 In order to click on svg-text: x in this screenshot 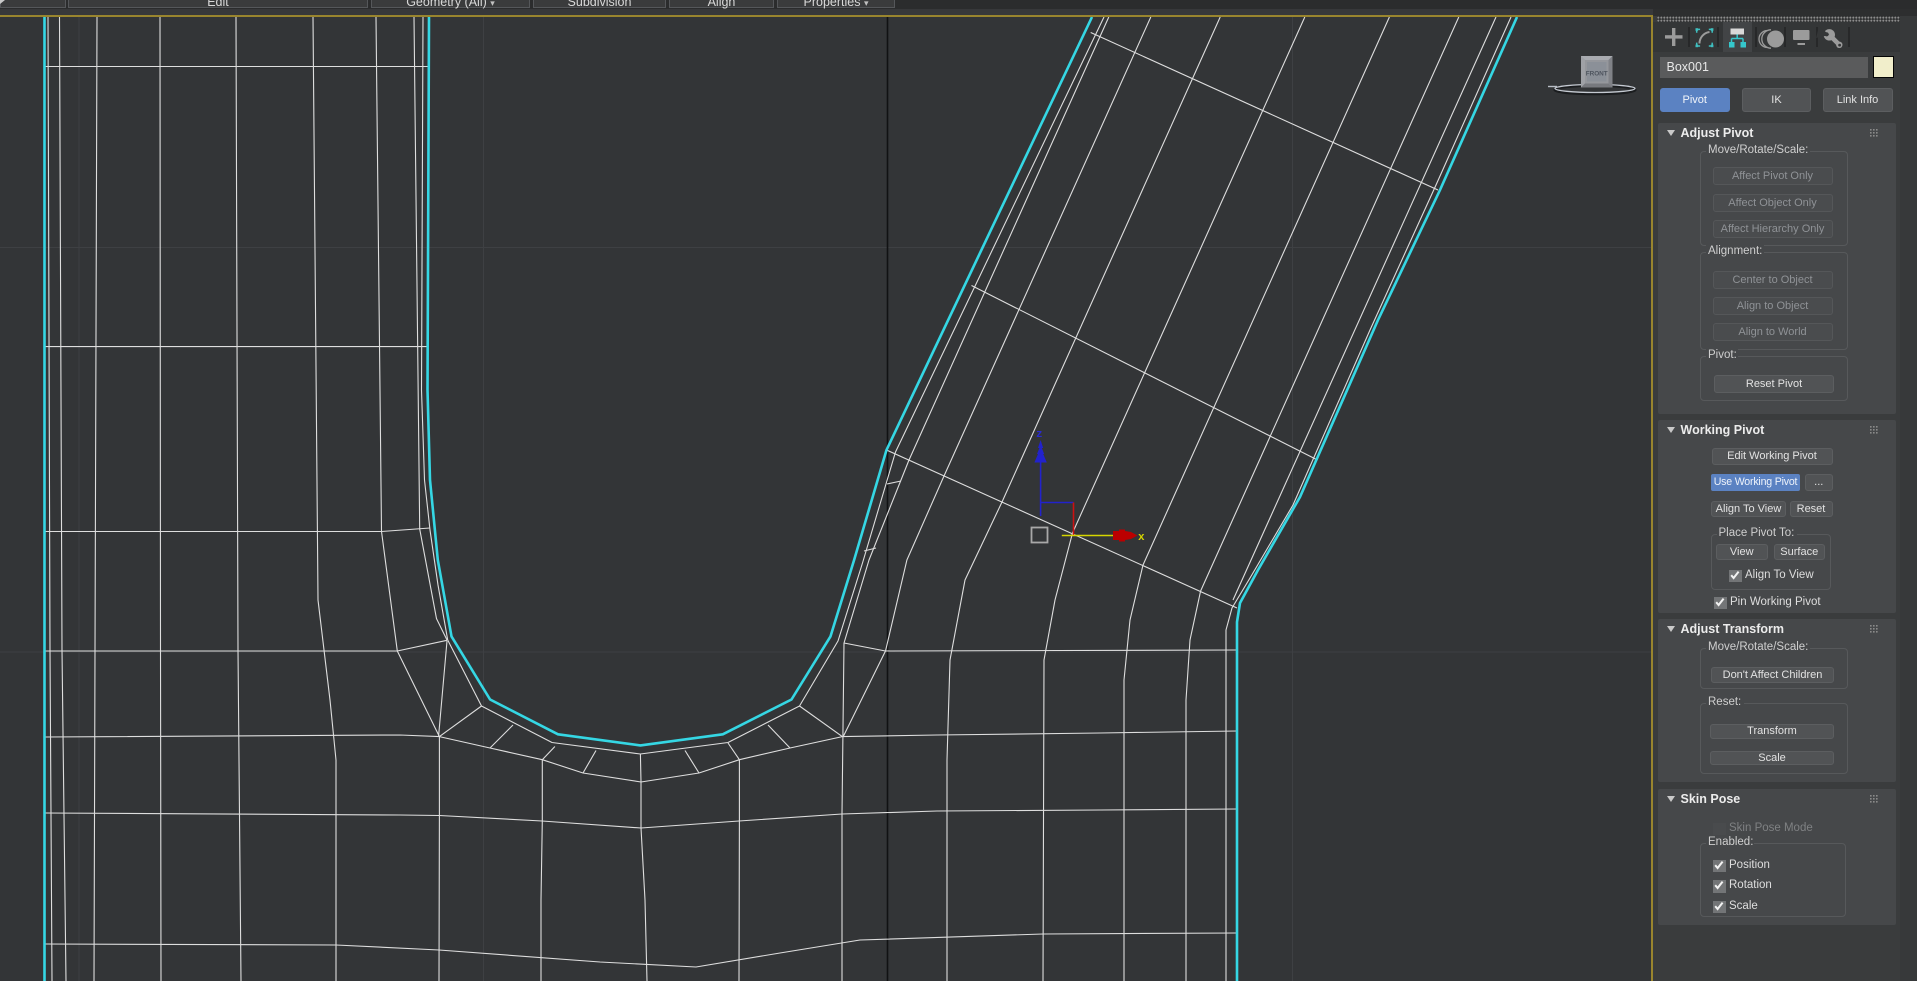, I will do `click(1141, 538)`.